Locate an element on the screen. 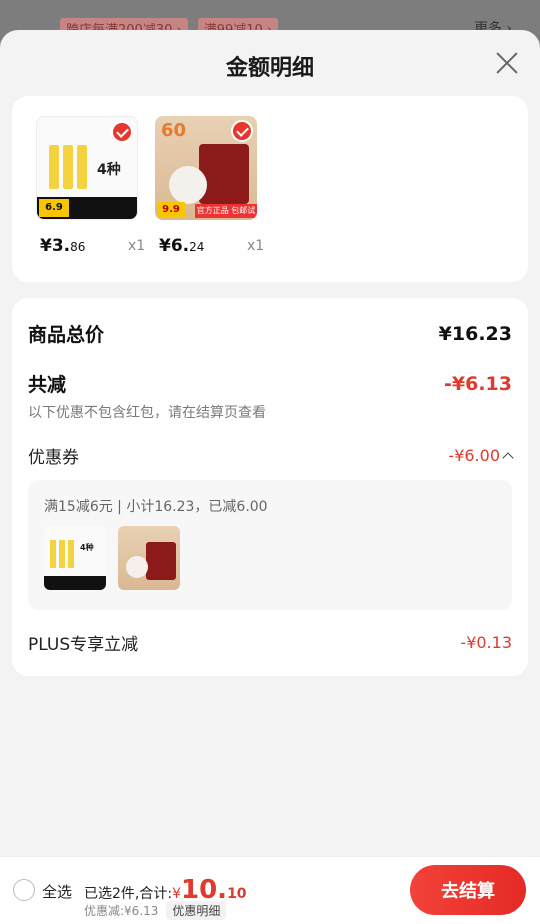 Image resolution: width=540 pixels, height=924 pixels. coupon-row: 优惠券 -¥6.00 is located at coordinates (271, 455).